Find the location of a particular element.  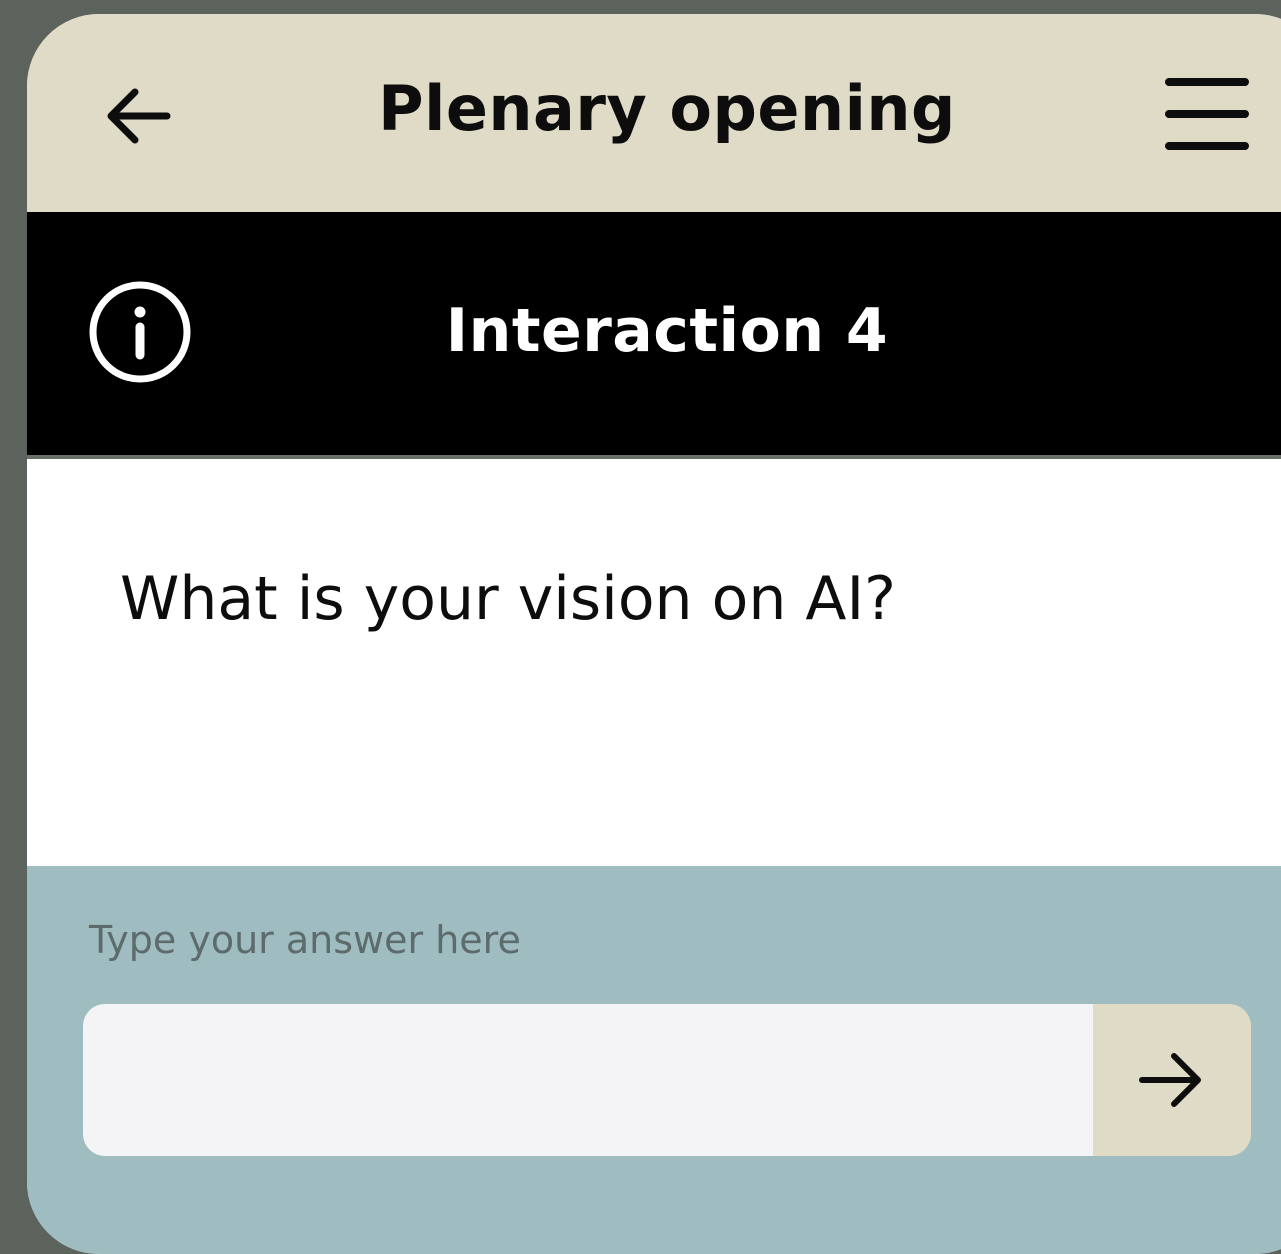

arrow-right-icon is located at coordinates (1170, 1080).